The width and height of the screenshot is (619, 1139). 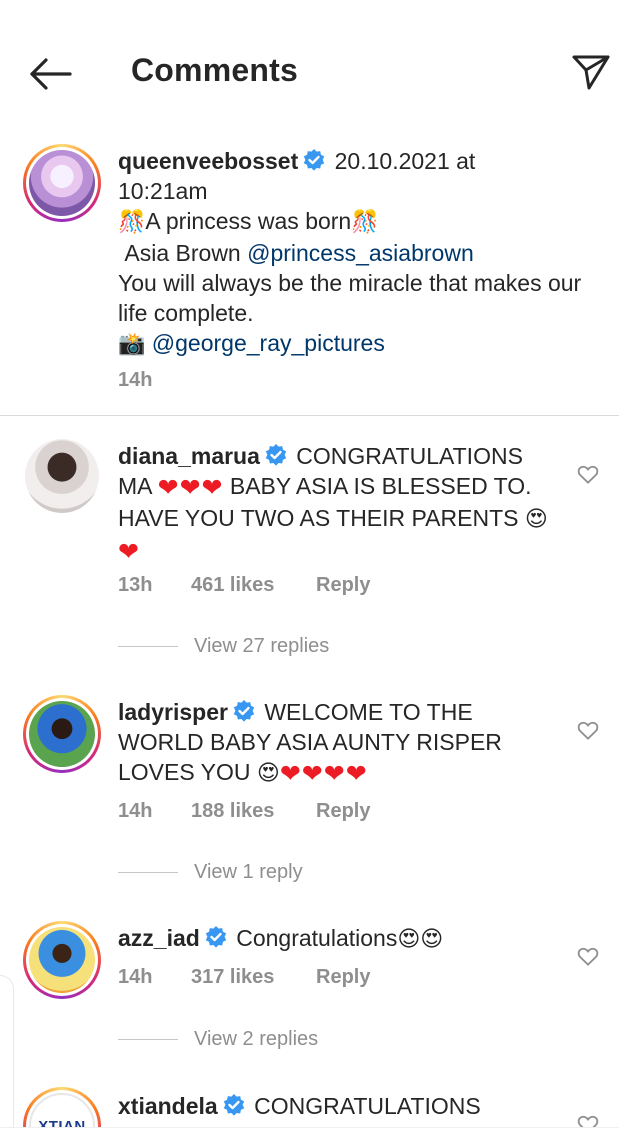 I want to click on comment-body: azz_iad Congratulations😍😍, so click(x=338, y=939).